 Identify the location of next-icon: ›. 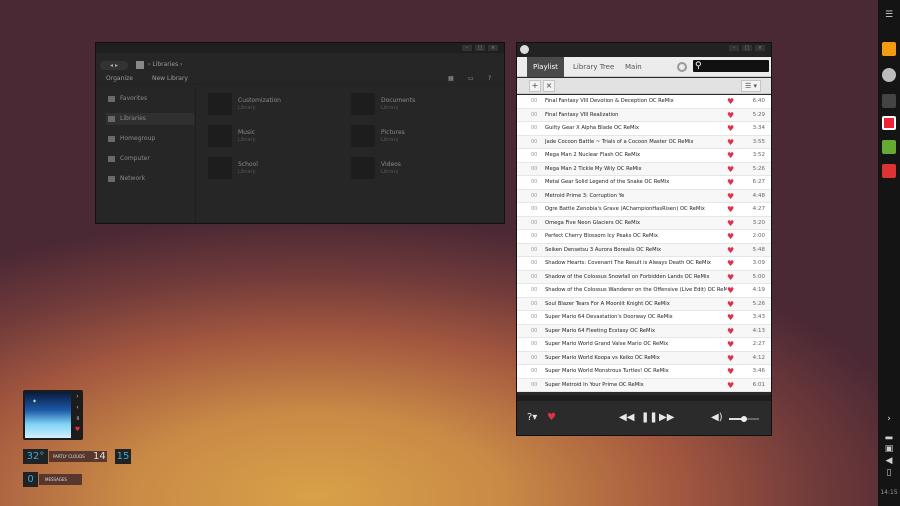
(77, 396).